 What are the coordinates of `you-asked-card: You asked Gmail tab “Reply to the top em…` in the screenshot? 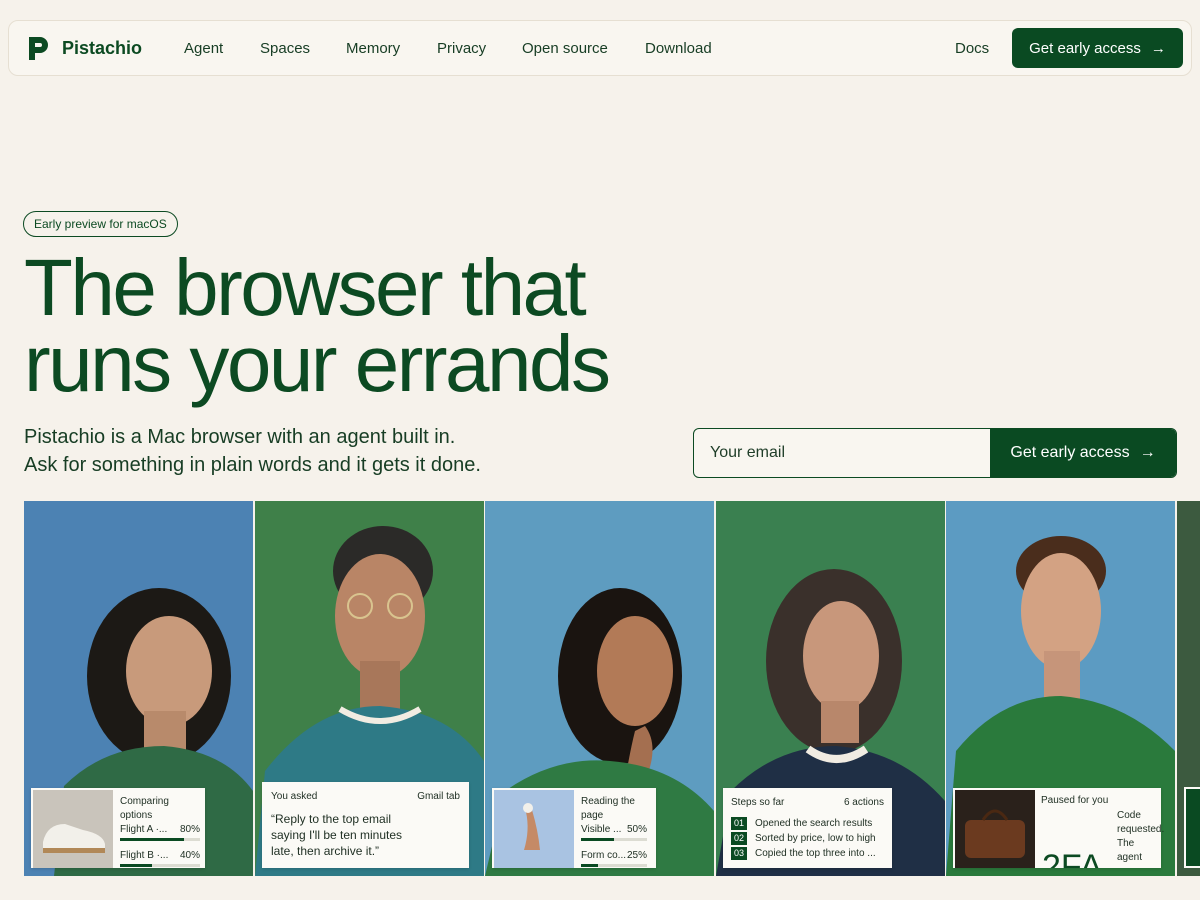 It's located at (365, 825).